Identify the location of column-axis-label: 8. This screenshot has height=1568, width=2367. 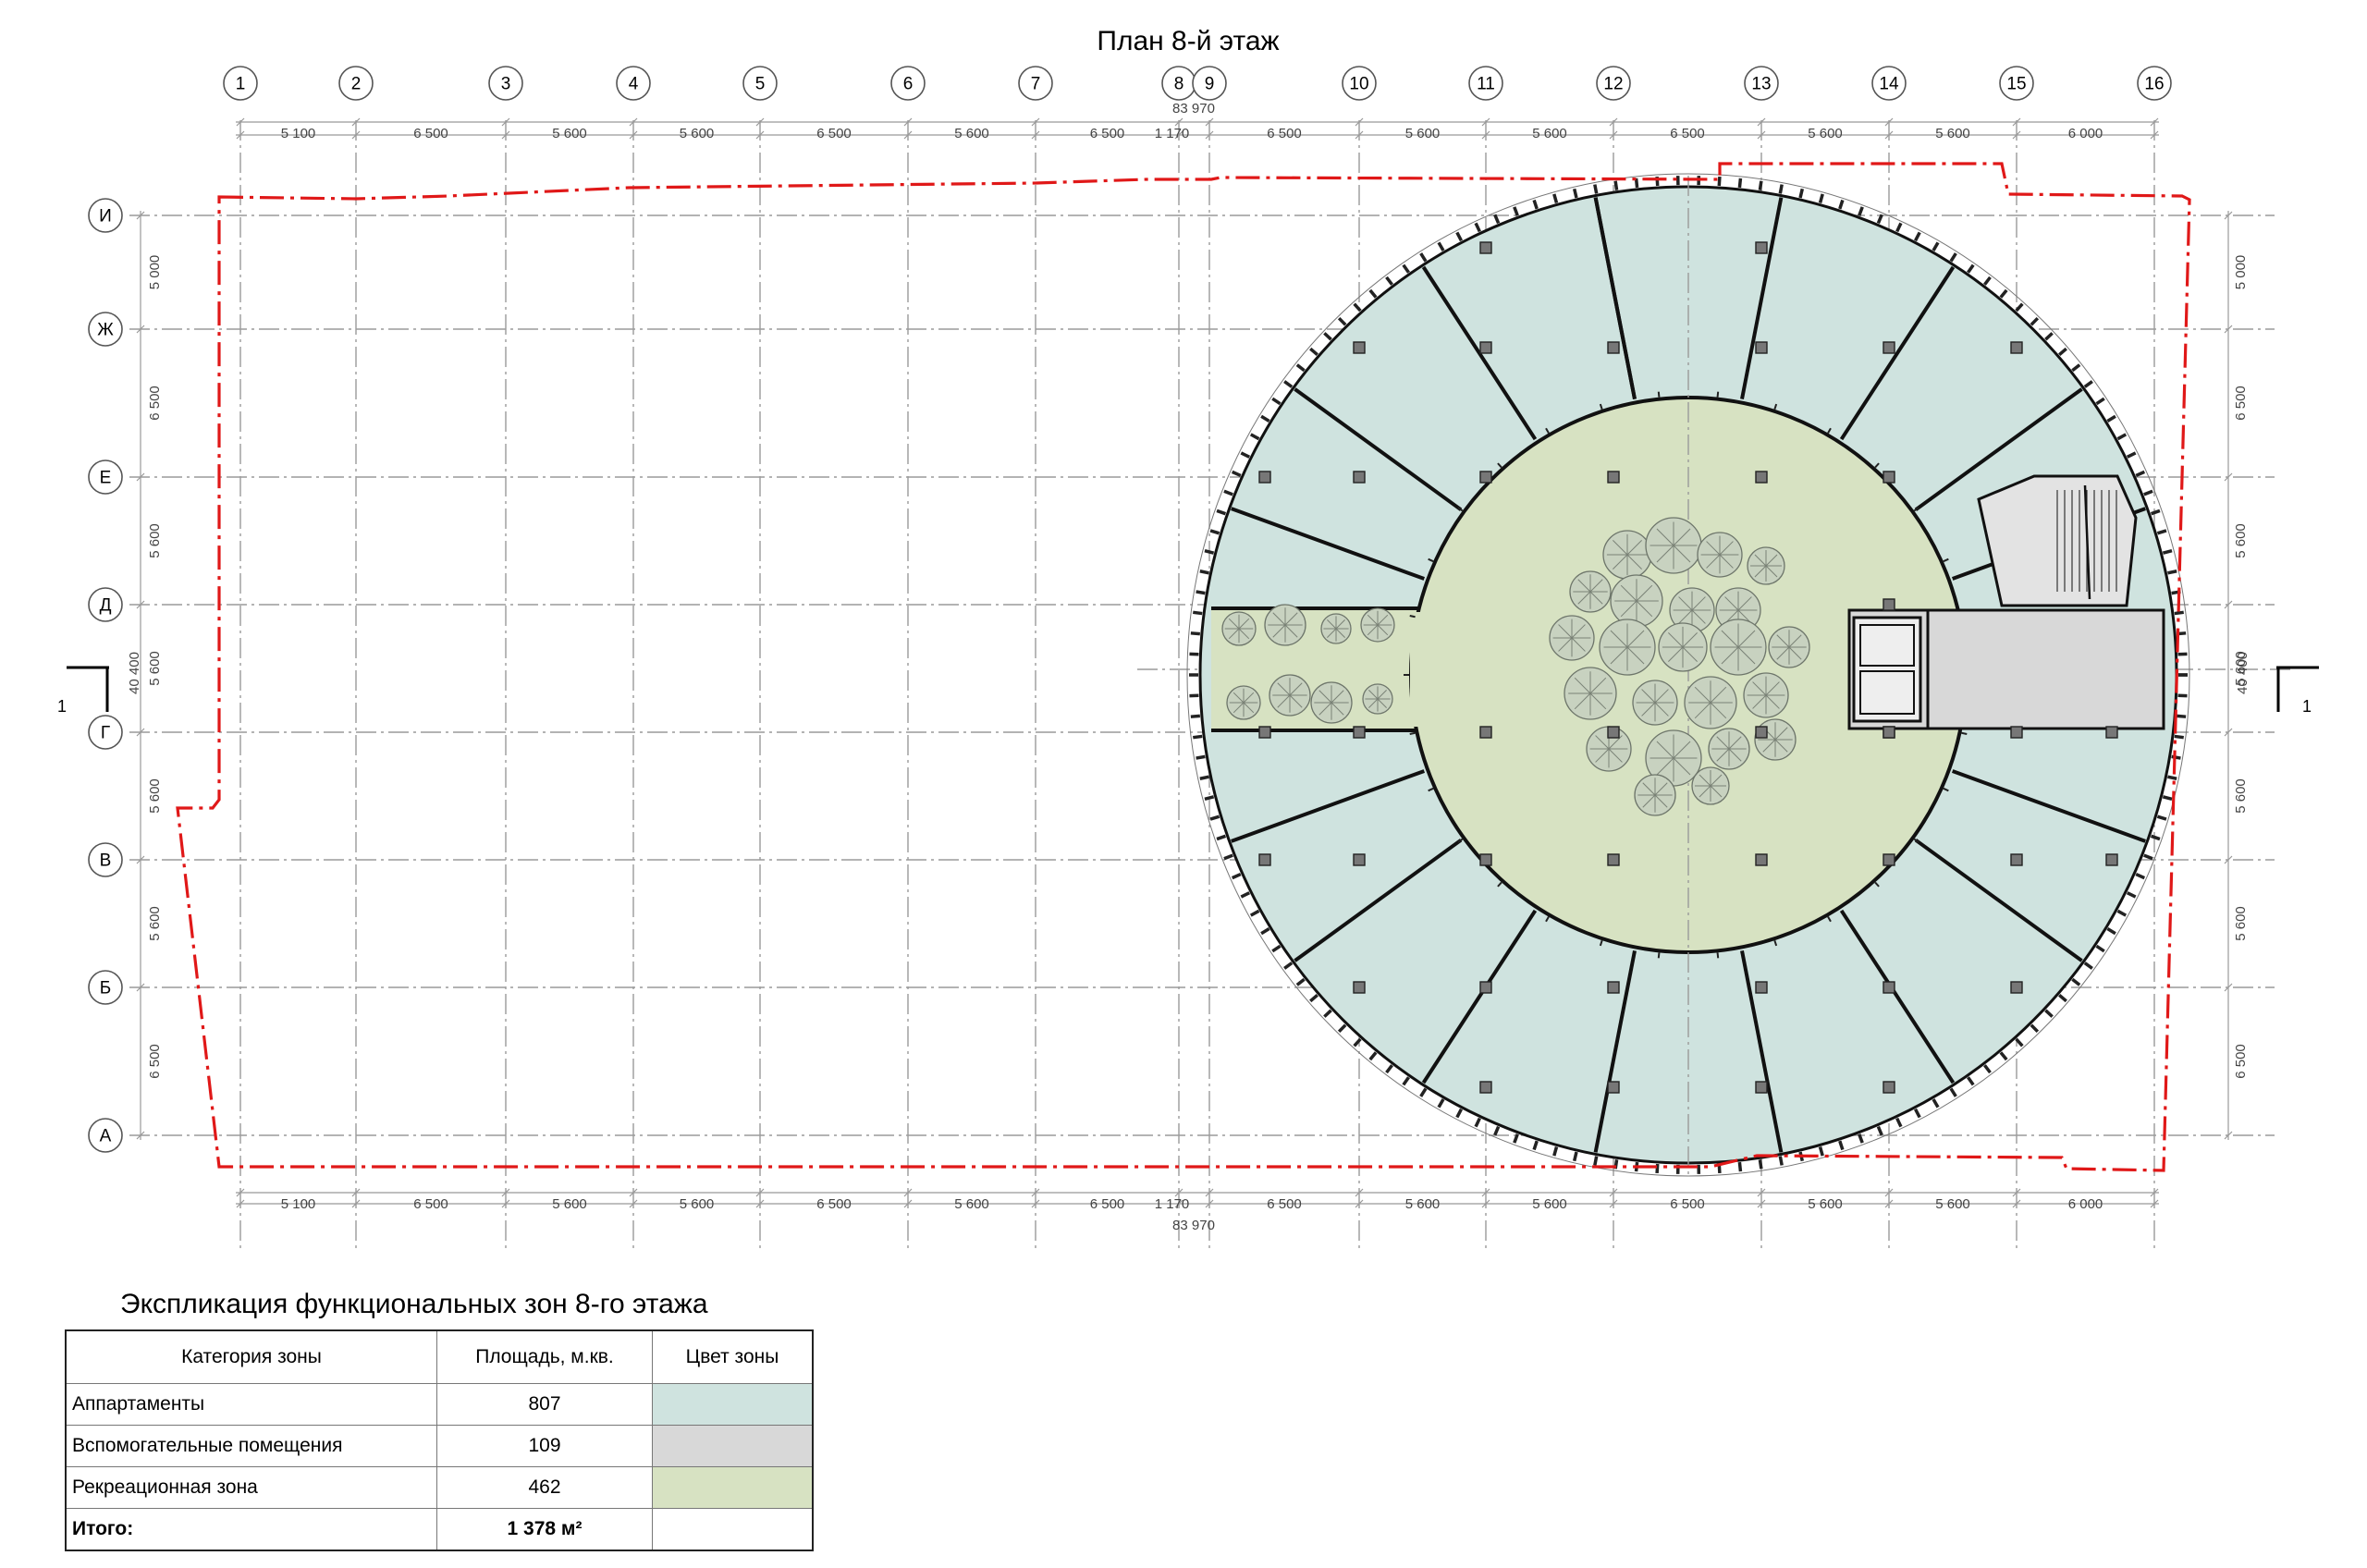
(1179, 85).